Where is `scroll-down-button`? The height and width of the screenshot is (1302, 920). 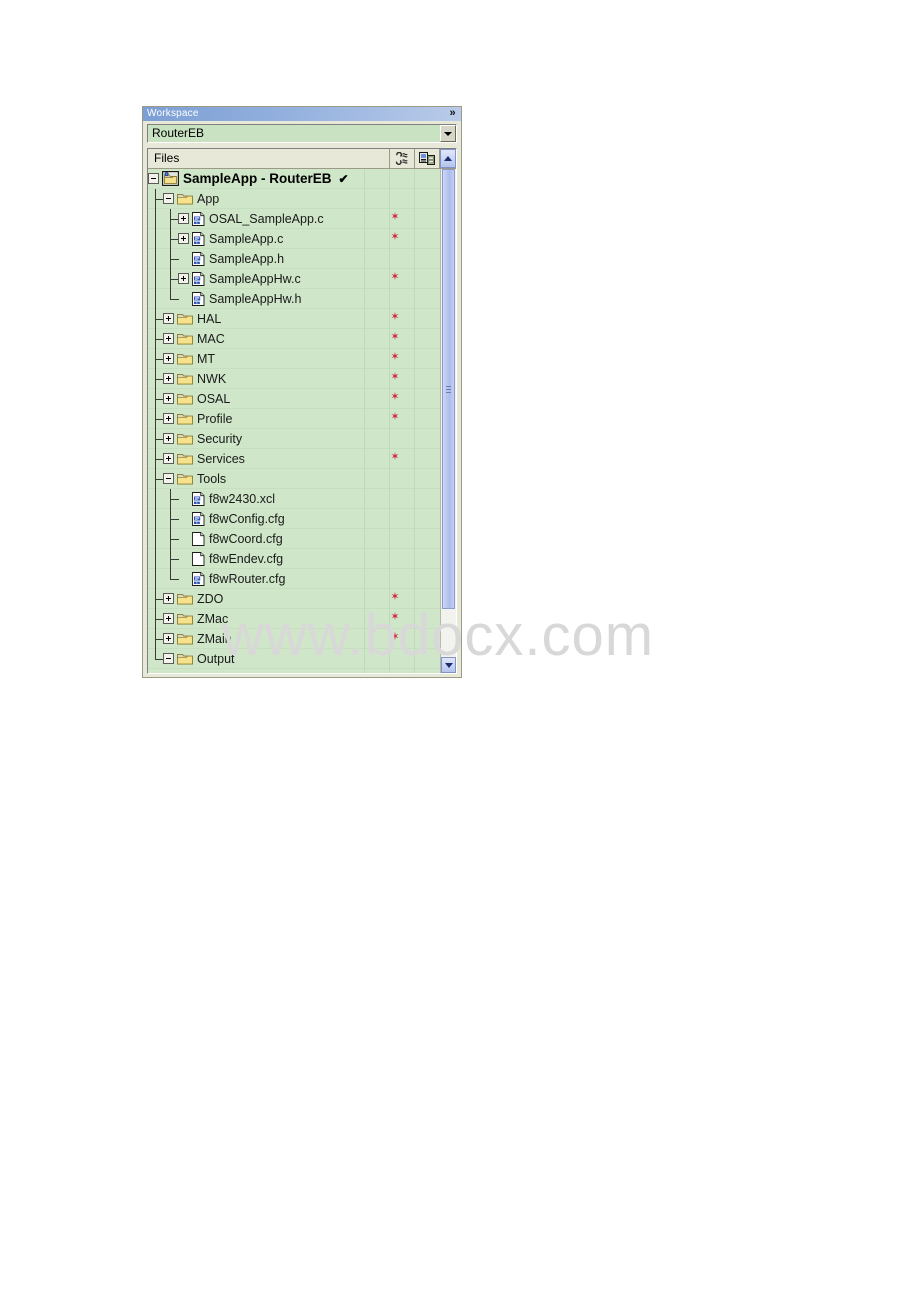
scroll-down-button is located at coordinates (448, 665).